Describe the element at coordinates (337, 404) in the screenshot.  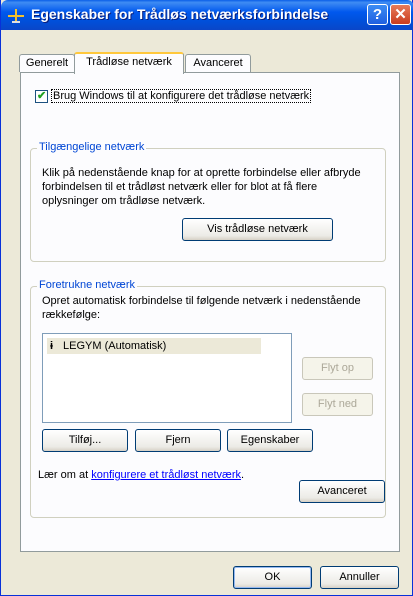
I see `move-down-button: Flyt ned` at that location.